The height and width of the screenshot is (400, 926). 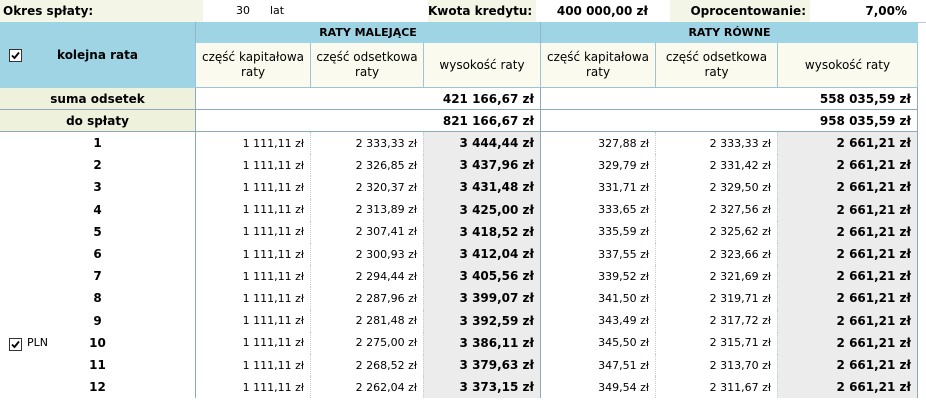 What do you see at coordinates (729, 99) in the screenshot?
I see `interest-sum-equal: 558 035,59 zł` at bounding box center [729, 99].